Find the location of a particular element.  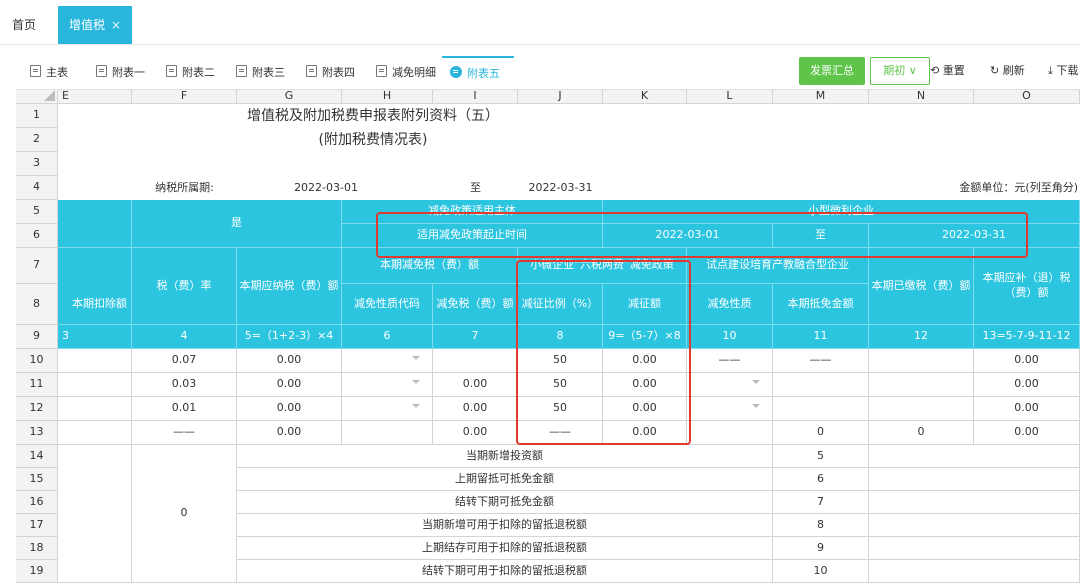

refresh-button: ↻ 刷新 is located at coordinates (1007, 71).